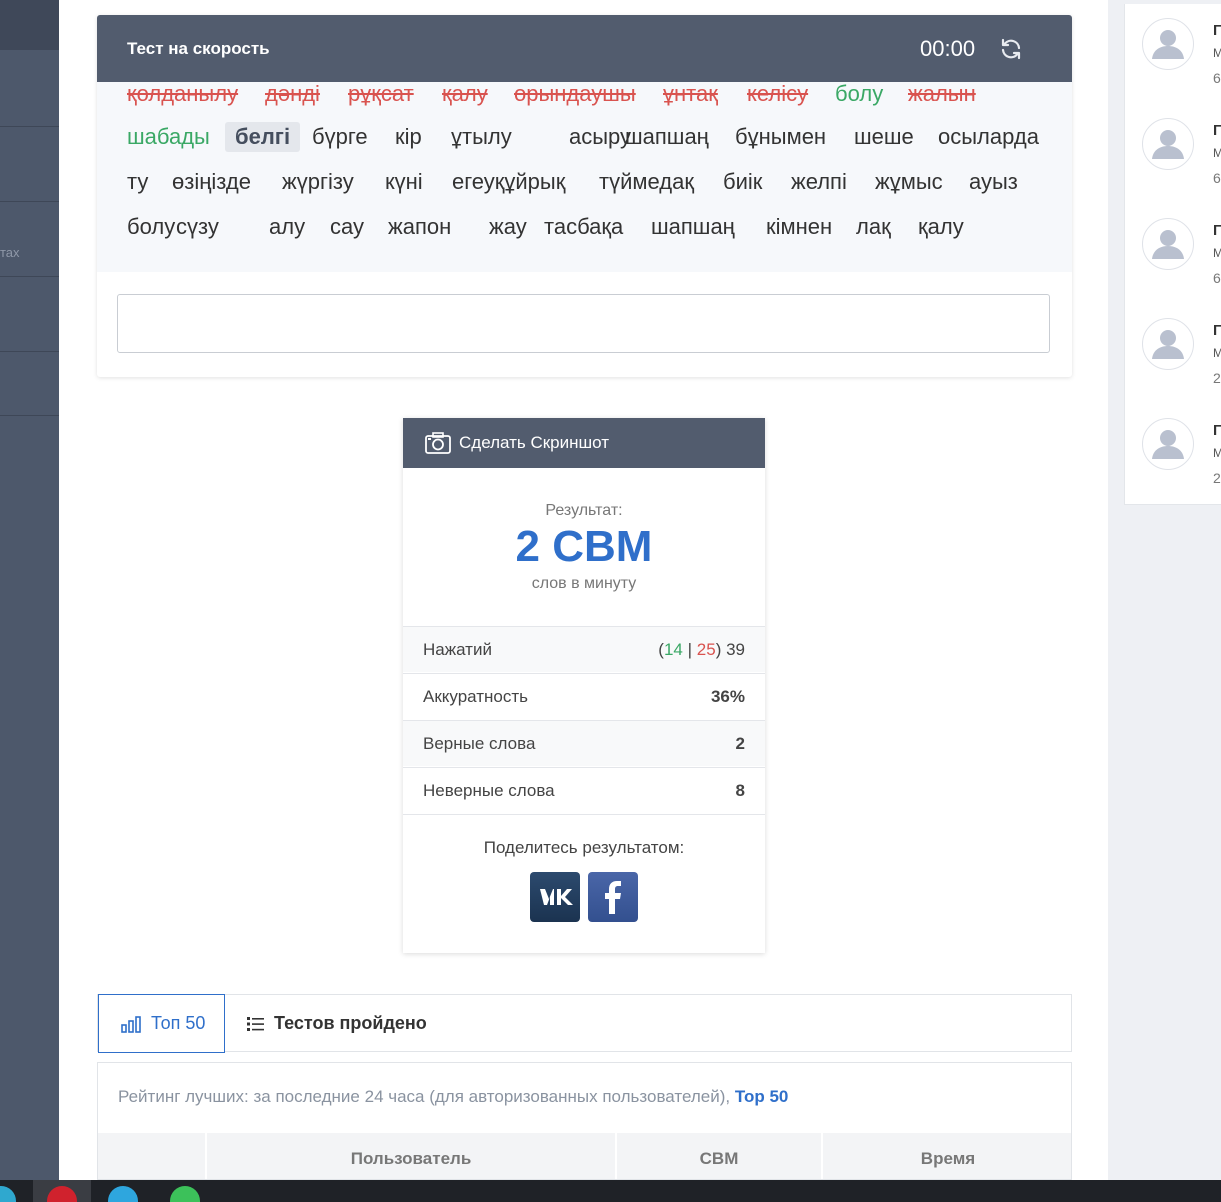  I want to click on test-title: Тест на скорость, so click(198, 48).